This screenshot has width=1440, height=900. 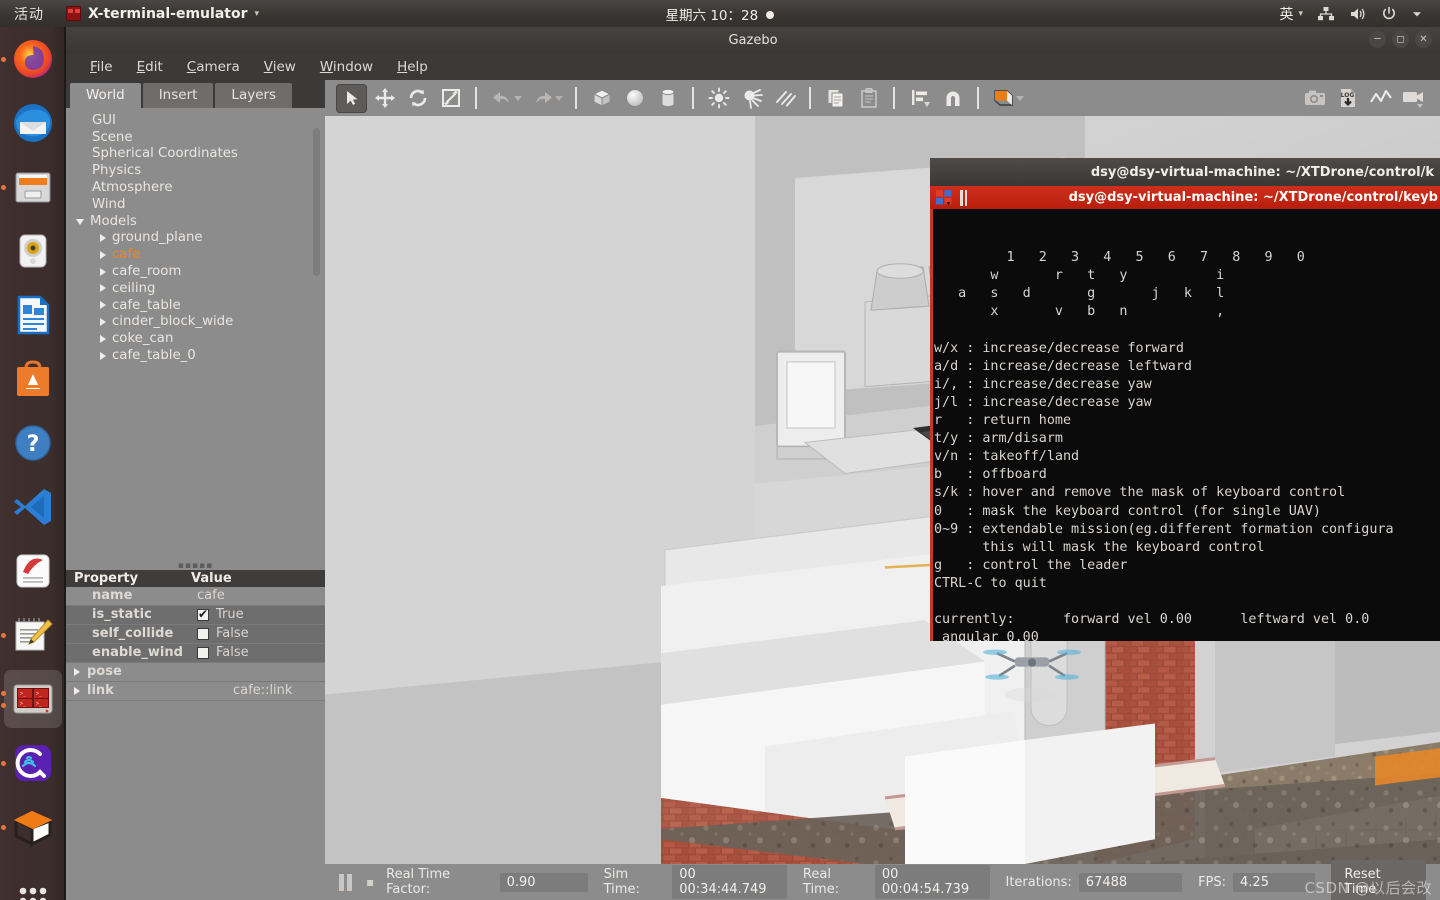 I want to click on tab-insert: Insert, so click(x=178, y=95).